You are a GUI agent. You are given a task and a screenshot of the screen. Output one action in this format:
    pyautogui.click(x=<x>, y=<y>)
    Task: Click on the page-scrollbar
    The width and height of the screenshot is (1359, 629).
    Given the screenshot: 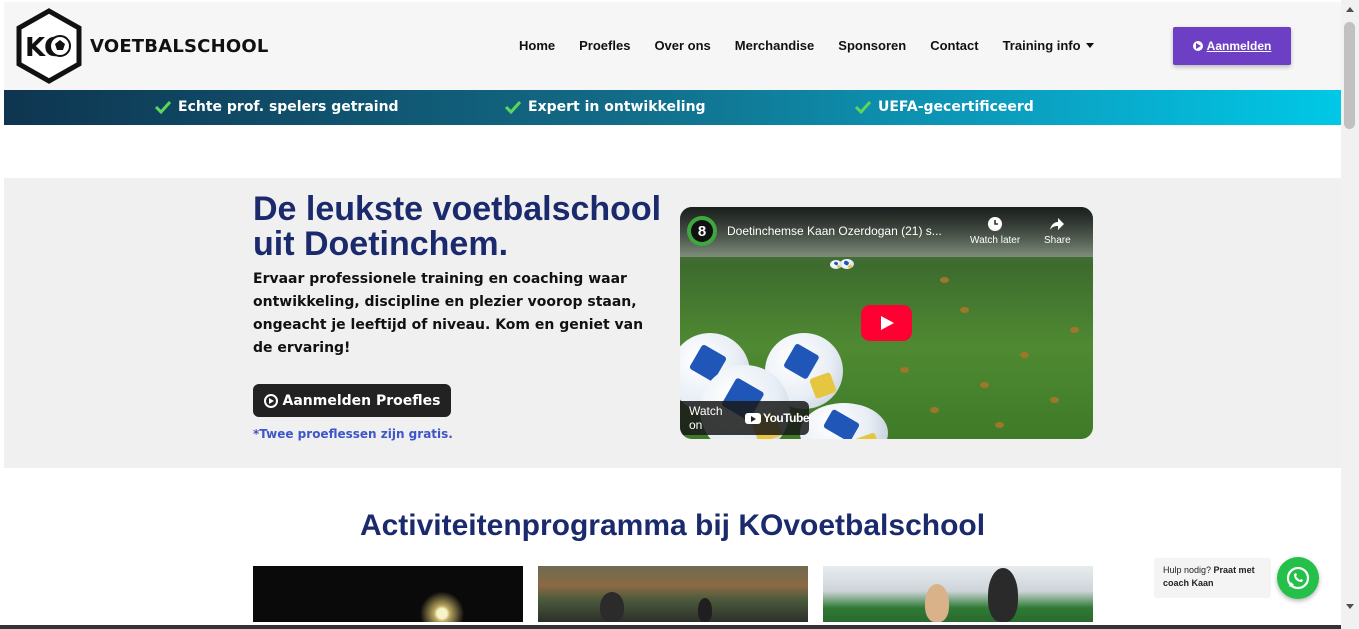 What is the action you would take?
    pyautogui.click(x=1350, y=314)
    